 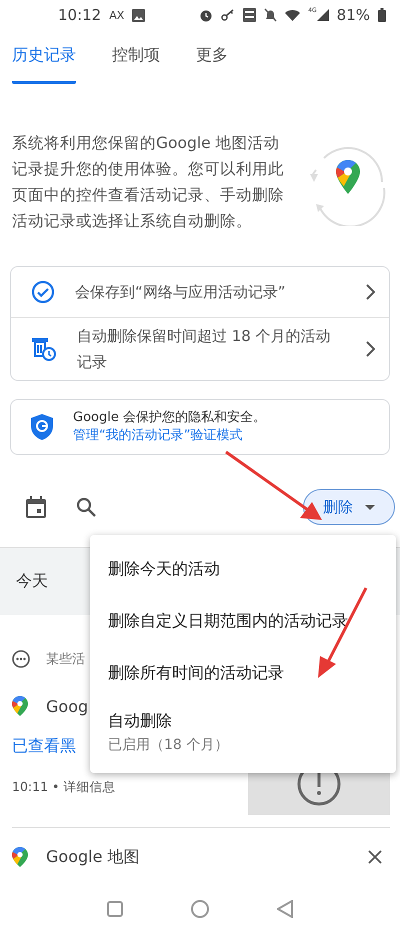 I want to click on verification-link: 管理“我的活动记录”验证模式, so click(x=169, y=436).